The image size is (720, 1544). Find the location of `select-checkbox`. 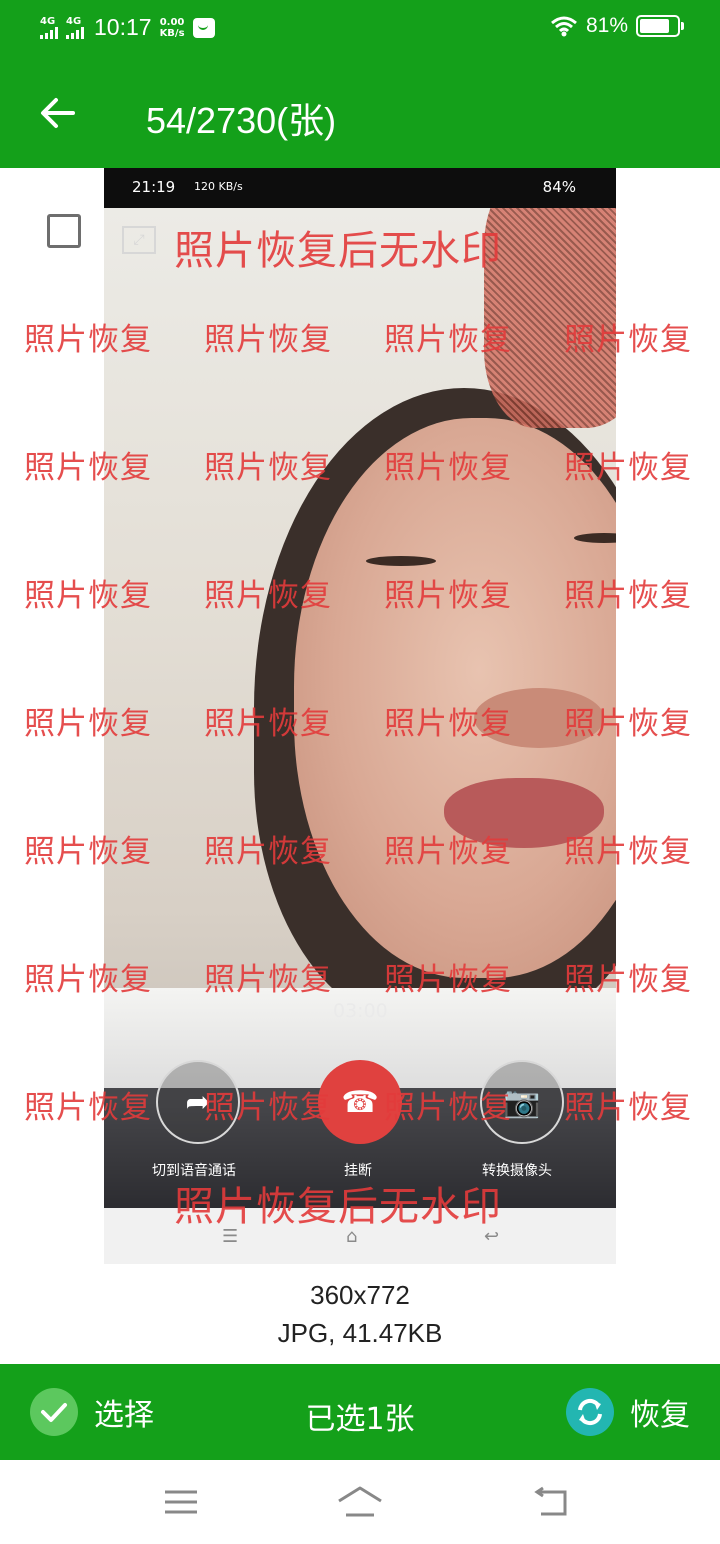

select-checkbox is located at coordinates (64, 231).